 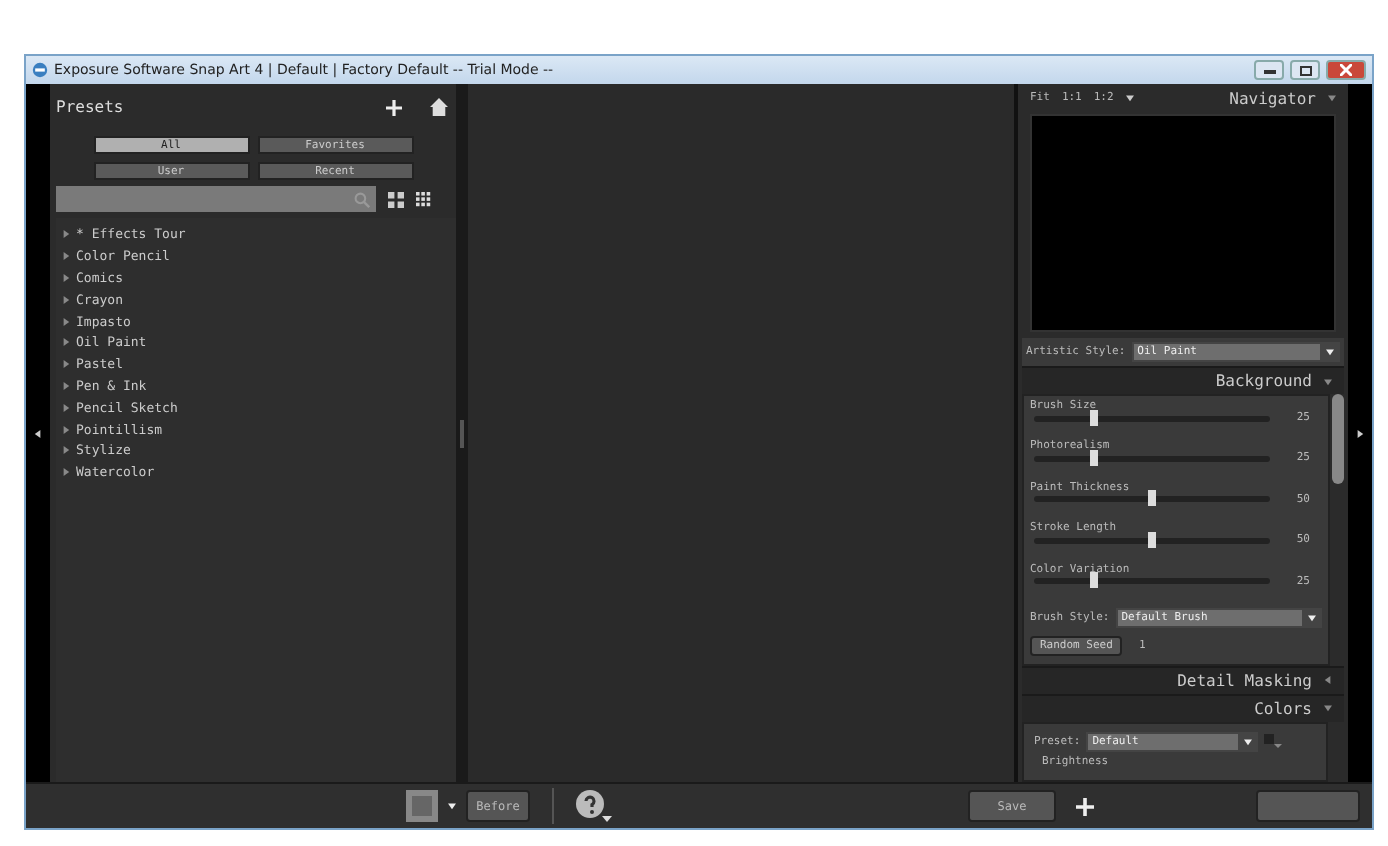 I want to click on home-icon, so click(x=439, y=107).